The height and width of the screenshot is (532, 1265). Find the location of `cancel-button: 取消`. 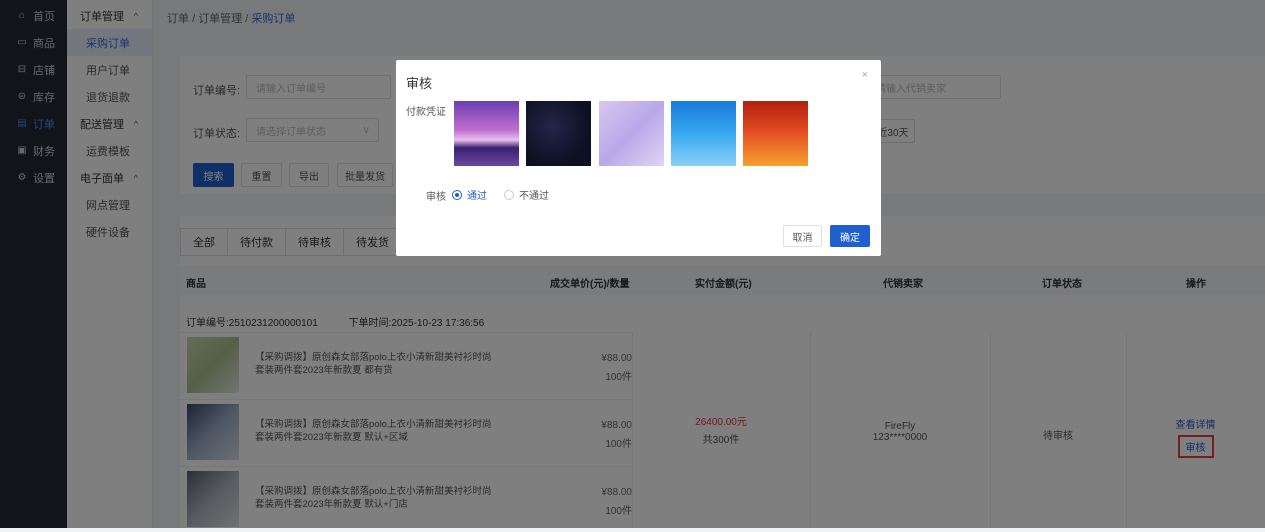

cancel-button: 取消 is located at coordinates (802, 236).